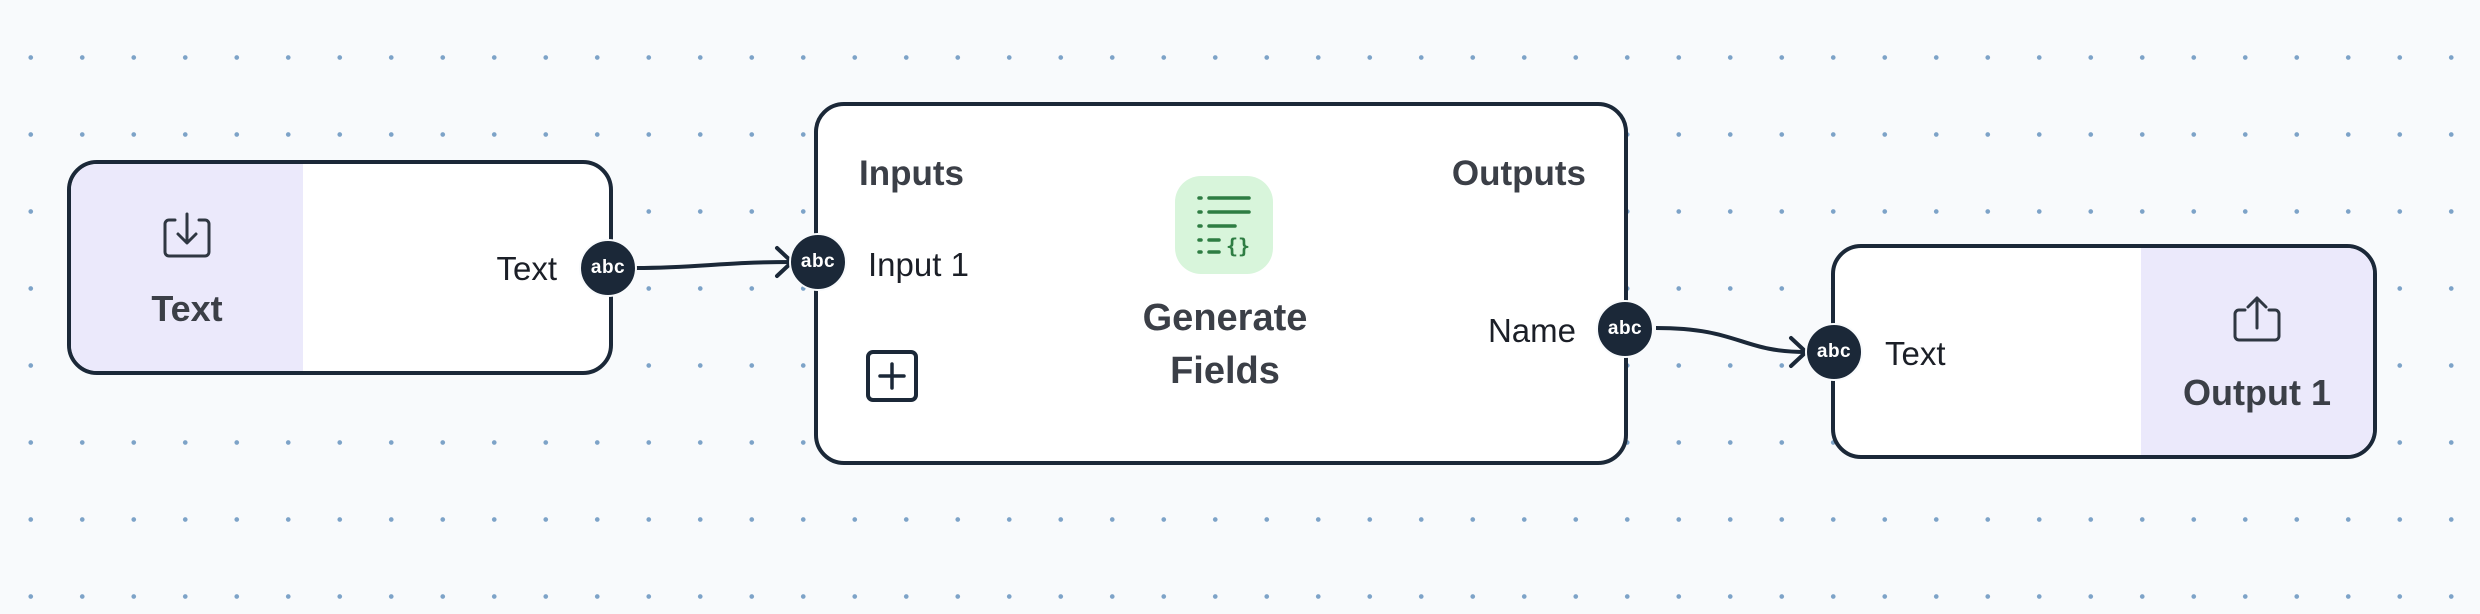 The height and width of the screenshot is (614, 2480). Describe the element at coordinates (1915, 353) in the screenshot. I see `input-label: Text` at that location.